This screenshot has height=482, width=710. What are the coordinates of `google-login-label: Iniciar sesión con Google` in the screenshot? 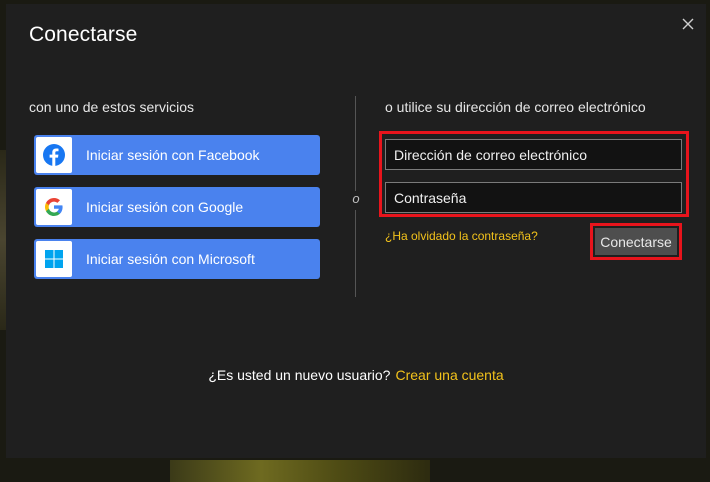 It's located at (165, 207).